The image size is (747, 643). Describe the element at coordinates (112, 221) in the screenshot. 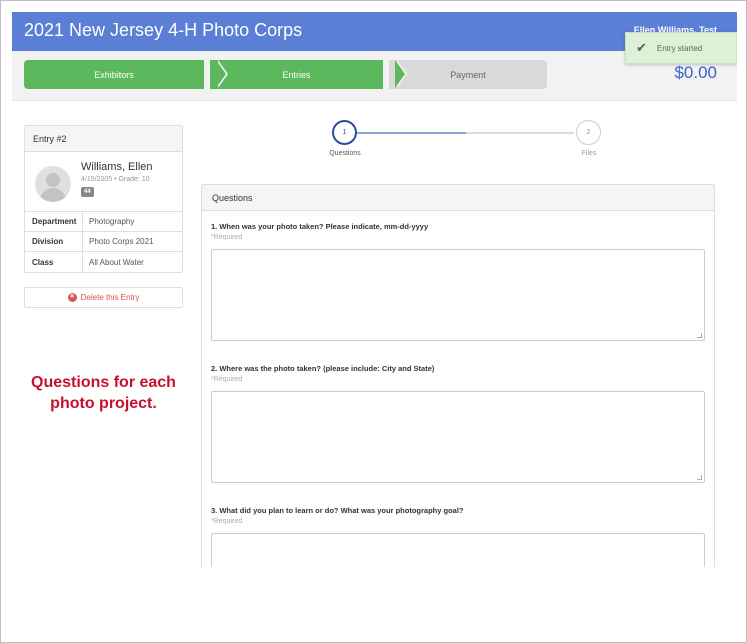

I see `info-value: Photography` at that location.